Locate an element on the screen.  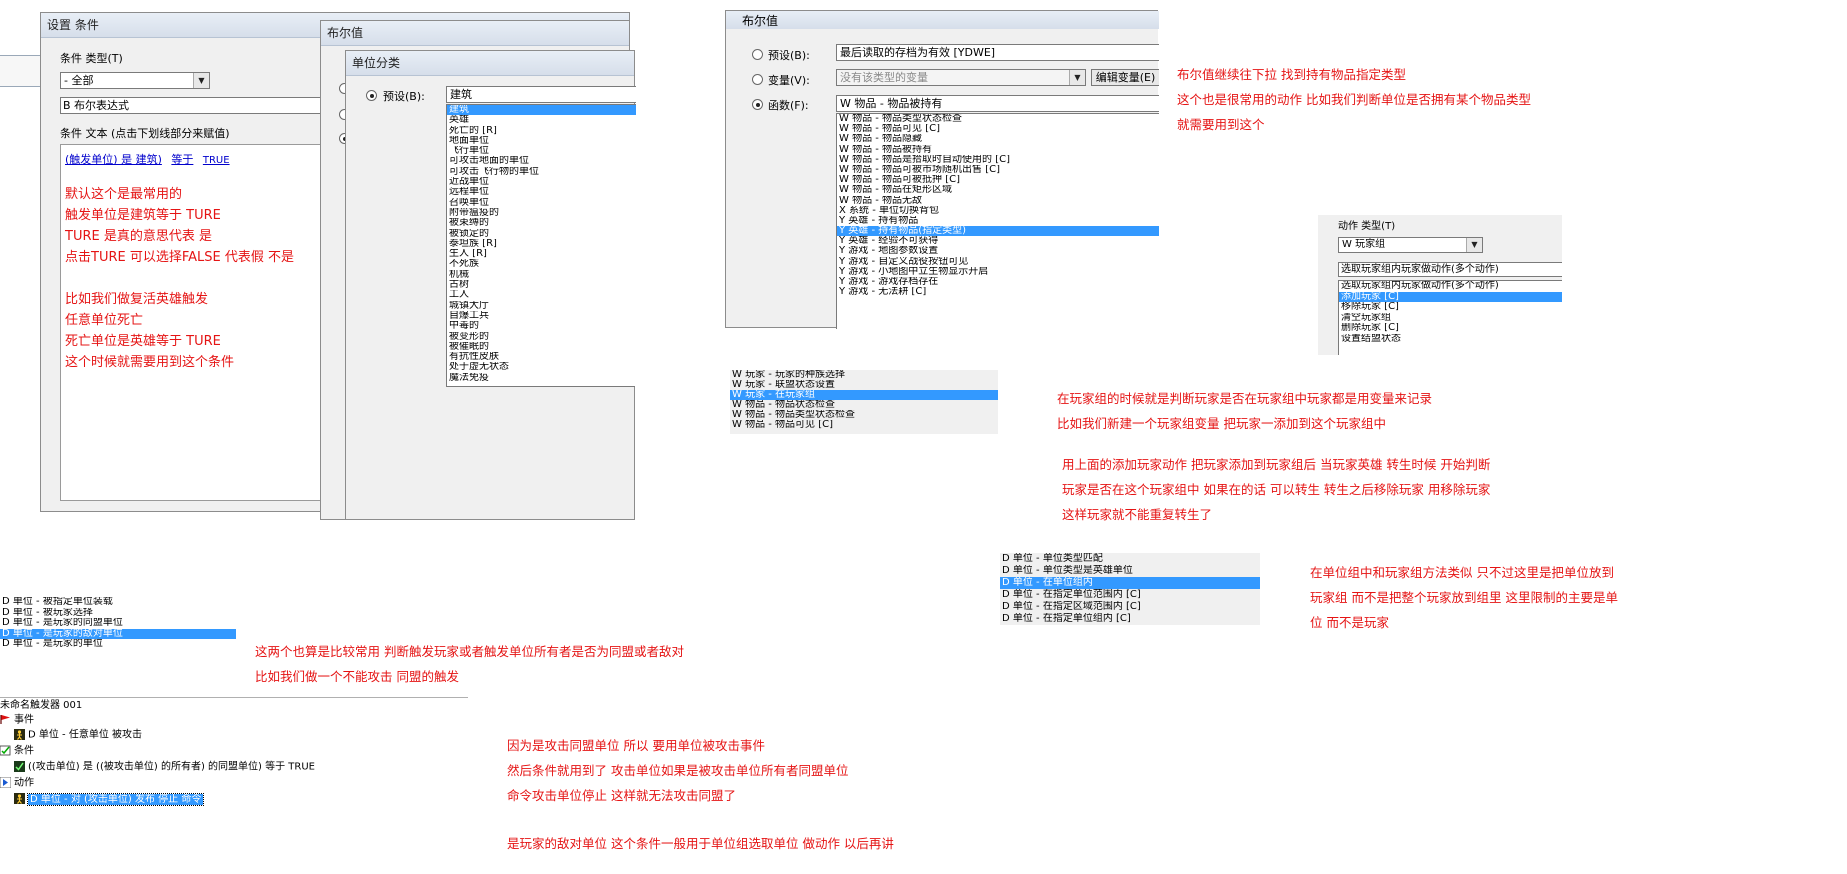
list-item: D 单位 - 在指定单位组内 [C] is located at coordinates (1130, 619).